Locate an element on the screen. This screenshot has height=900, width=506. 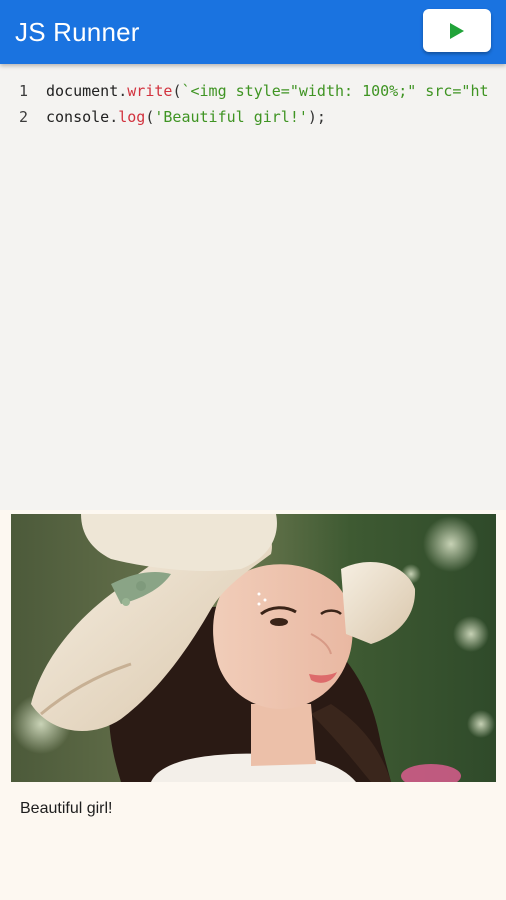
code-token: write is located at coordinates (150, 91).